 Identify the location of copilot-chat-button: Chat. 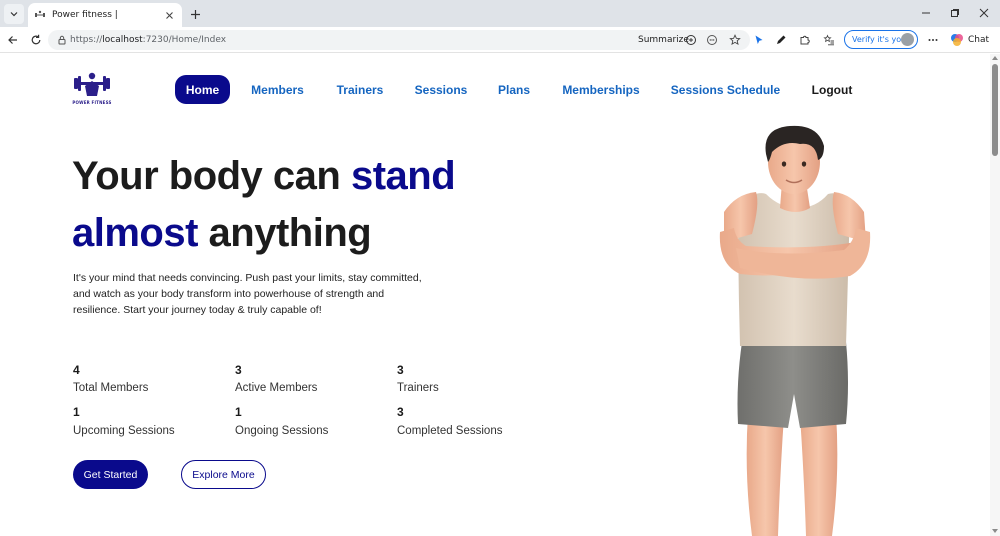
(969, 40).